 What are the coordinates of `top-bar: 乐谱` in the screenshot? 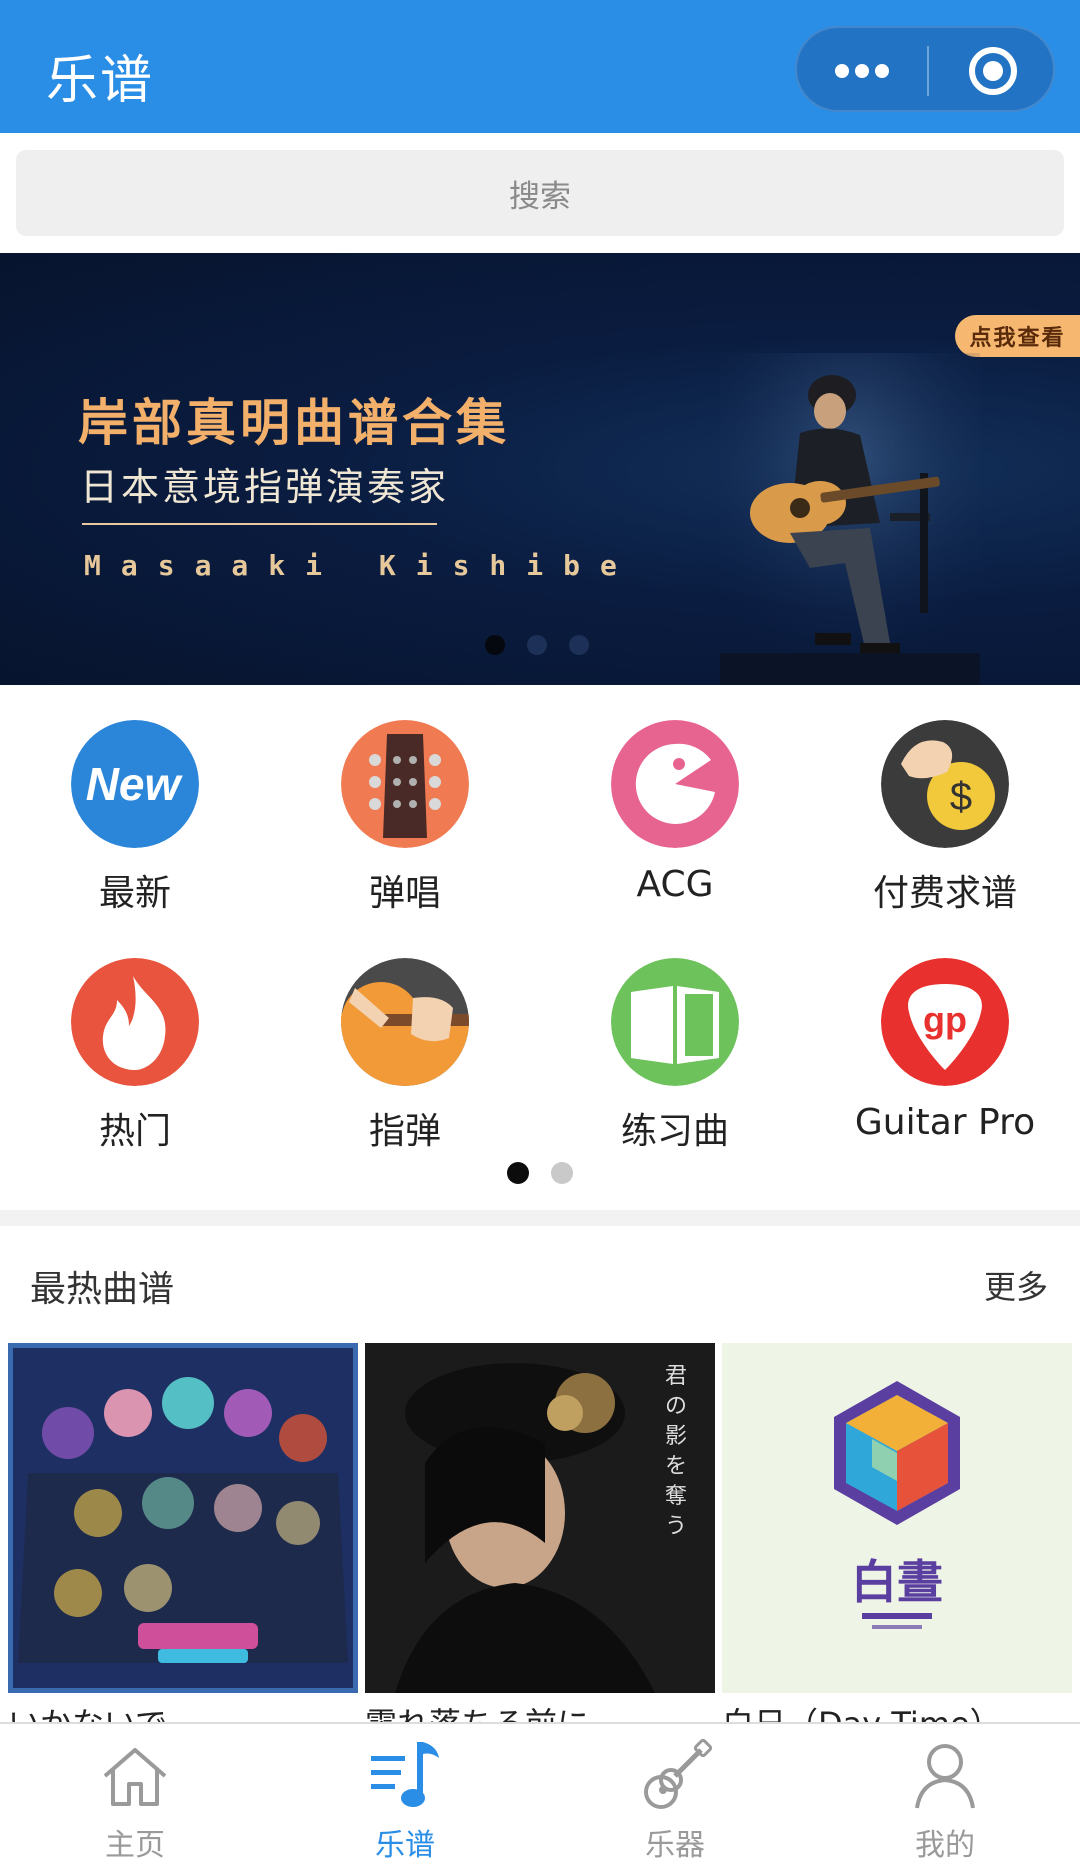 It's located at (540, 66).